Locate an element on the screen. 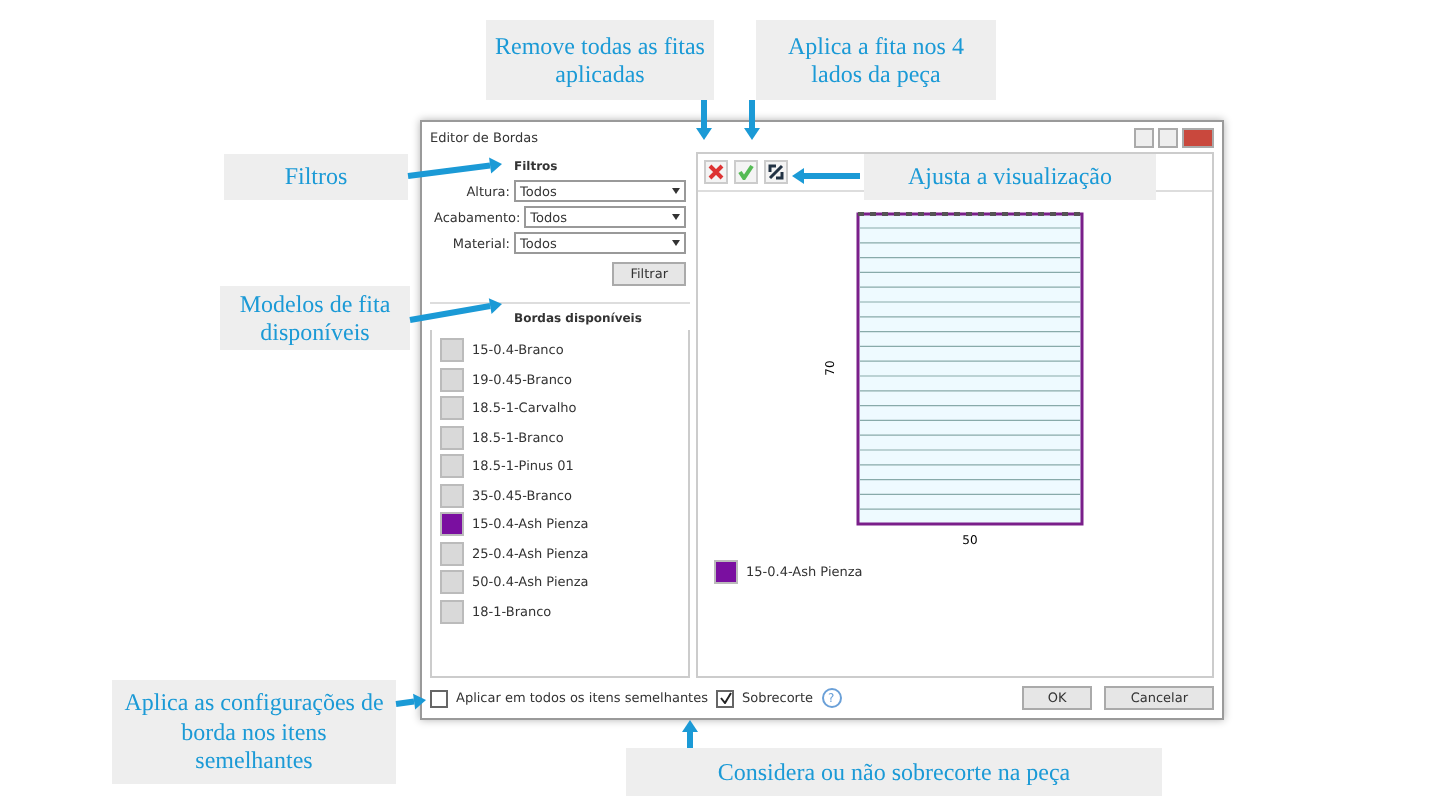  callout-label: Remove todas as fitas aplicadas is located at coordinates (600, 60).